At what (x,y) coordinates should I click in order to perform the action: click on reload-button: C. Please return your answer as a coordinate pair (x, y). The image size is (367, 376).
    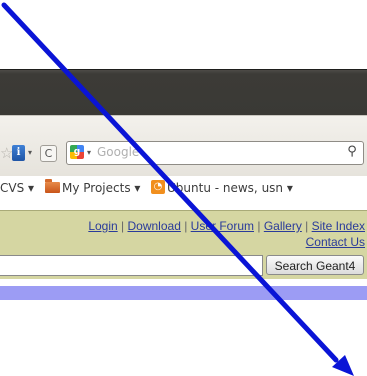
    Looking at the image, I should click on (48, 153).